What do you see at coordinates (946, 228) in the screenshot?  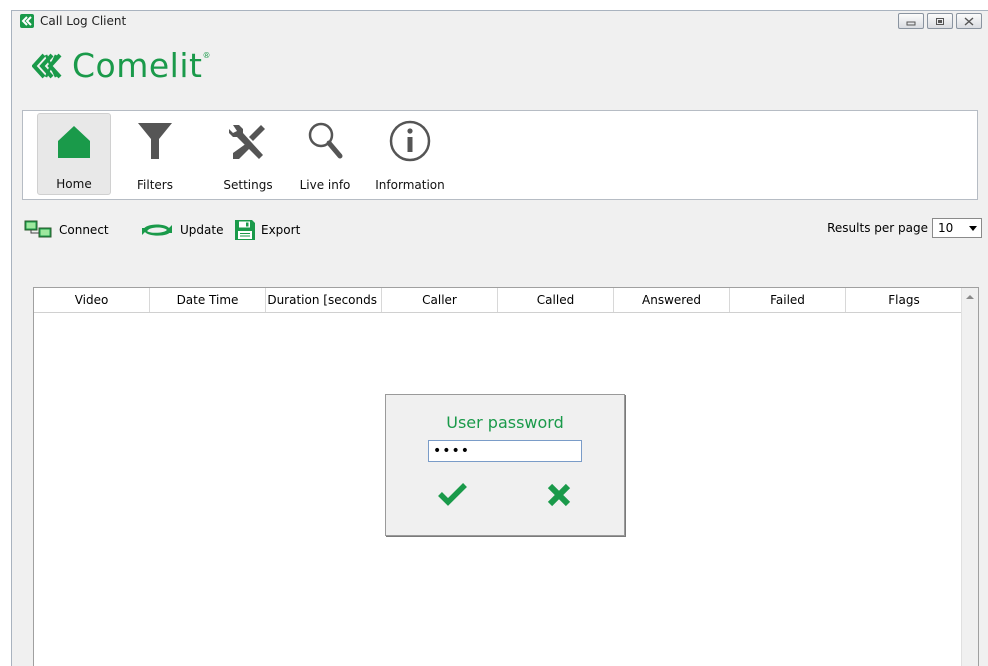 I see `results-per-page-value: 10` at bounding box center [946, 228].